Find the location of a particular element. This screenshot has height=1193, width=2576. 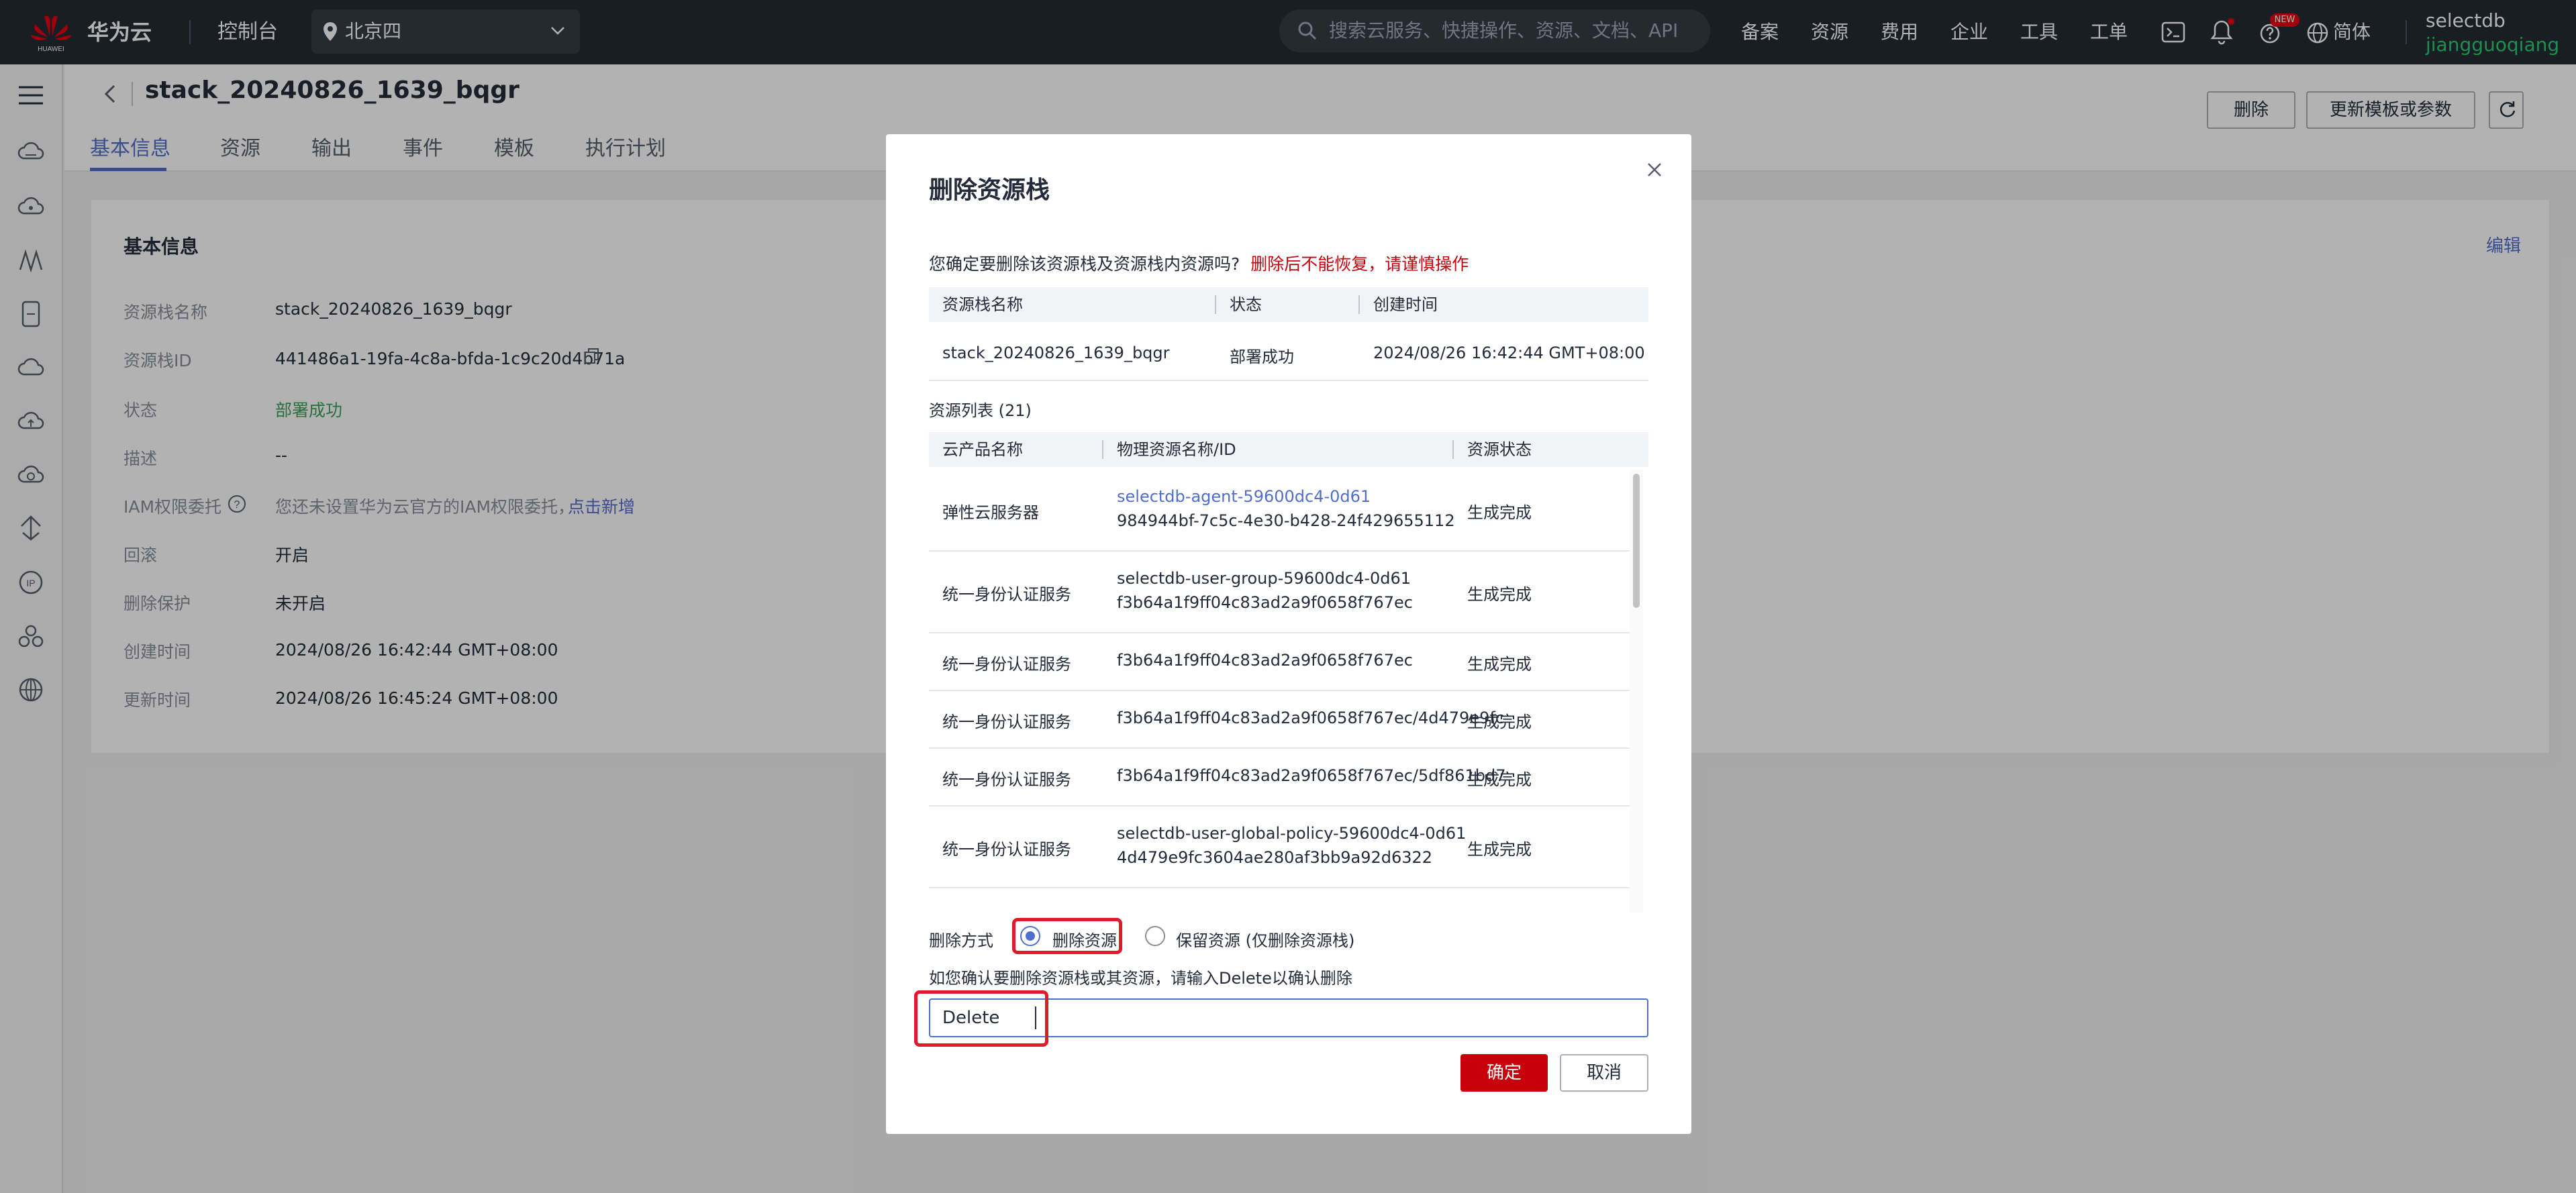

resource-table-header is located at coordinates (1288, 450).